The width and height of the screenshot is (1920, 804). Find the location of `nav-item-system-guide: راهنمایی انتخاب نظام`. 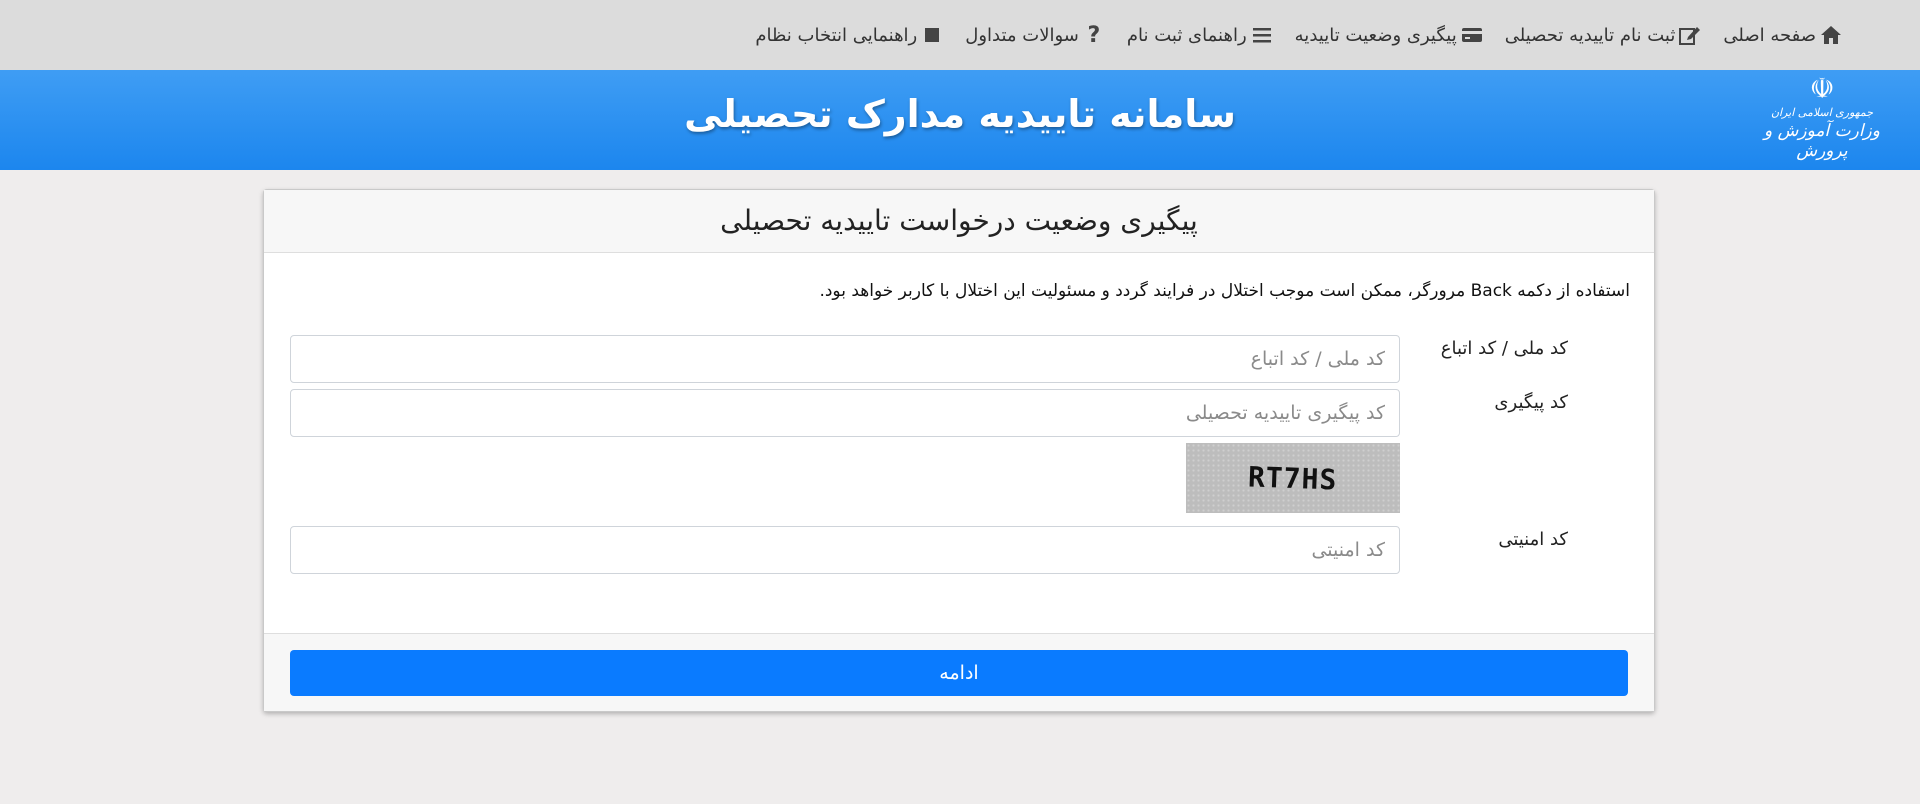

nav-item-system-guide: راهنمایی انتخاب نظام is located at coordinates (849, 35).